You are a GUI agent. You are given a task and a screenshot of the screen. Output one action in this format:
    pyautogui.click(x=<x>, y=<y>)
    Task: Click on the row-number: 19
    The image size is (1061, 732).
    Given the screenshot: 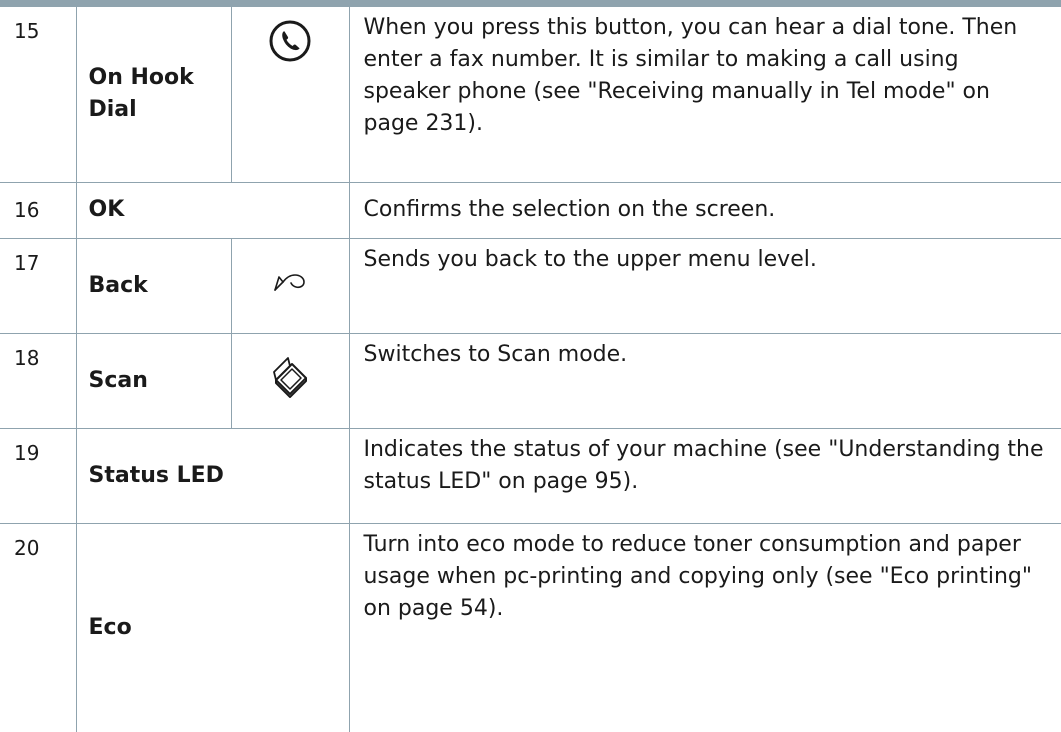 What is the action you would take?
    pyautogui.click(x=38, y=475)
    